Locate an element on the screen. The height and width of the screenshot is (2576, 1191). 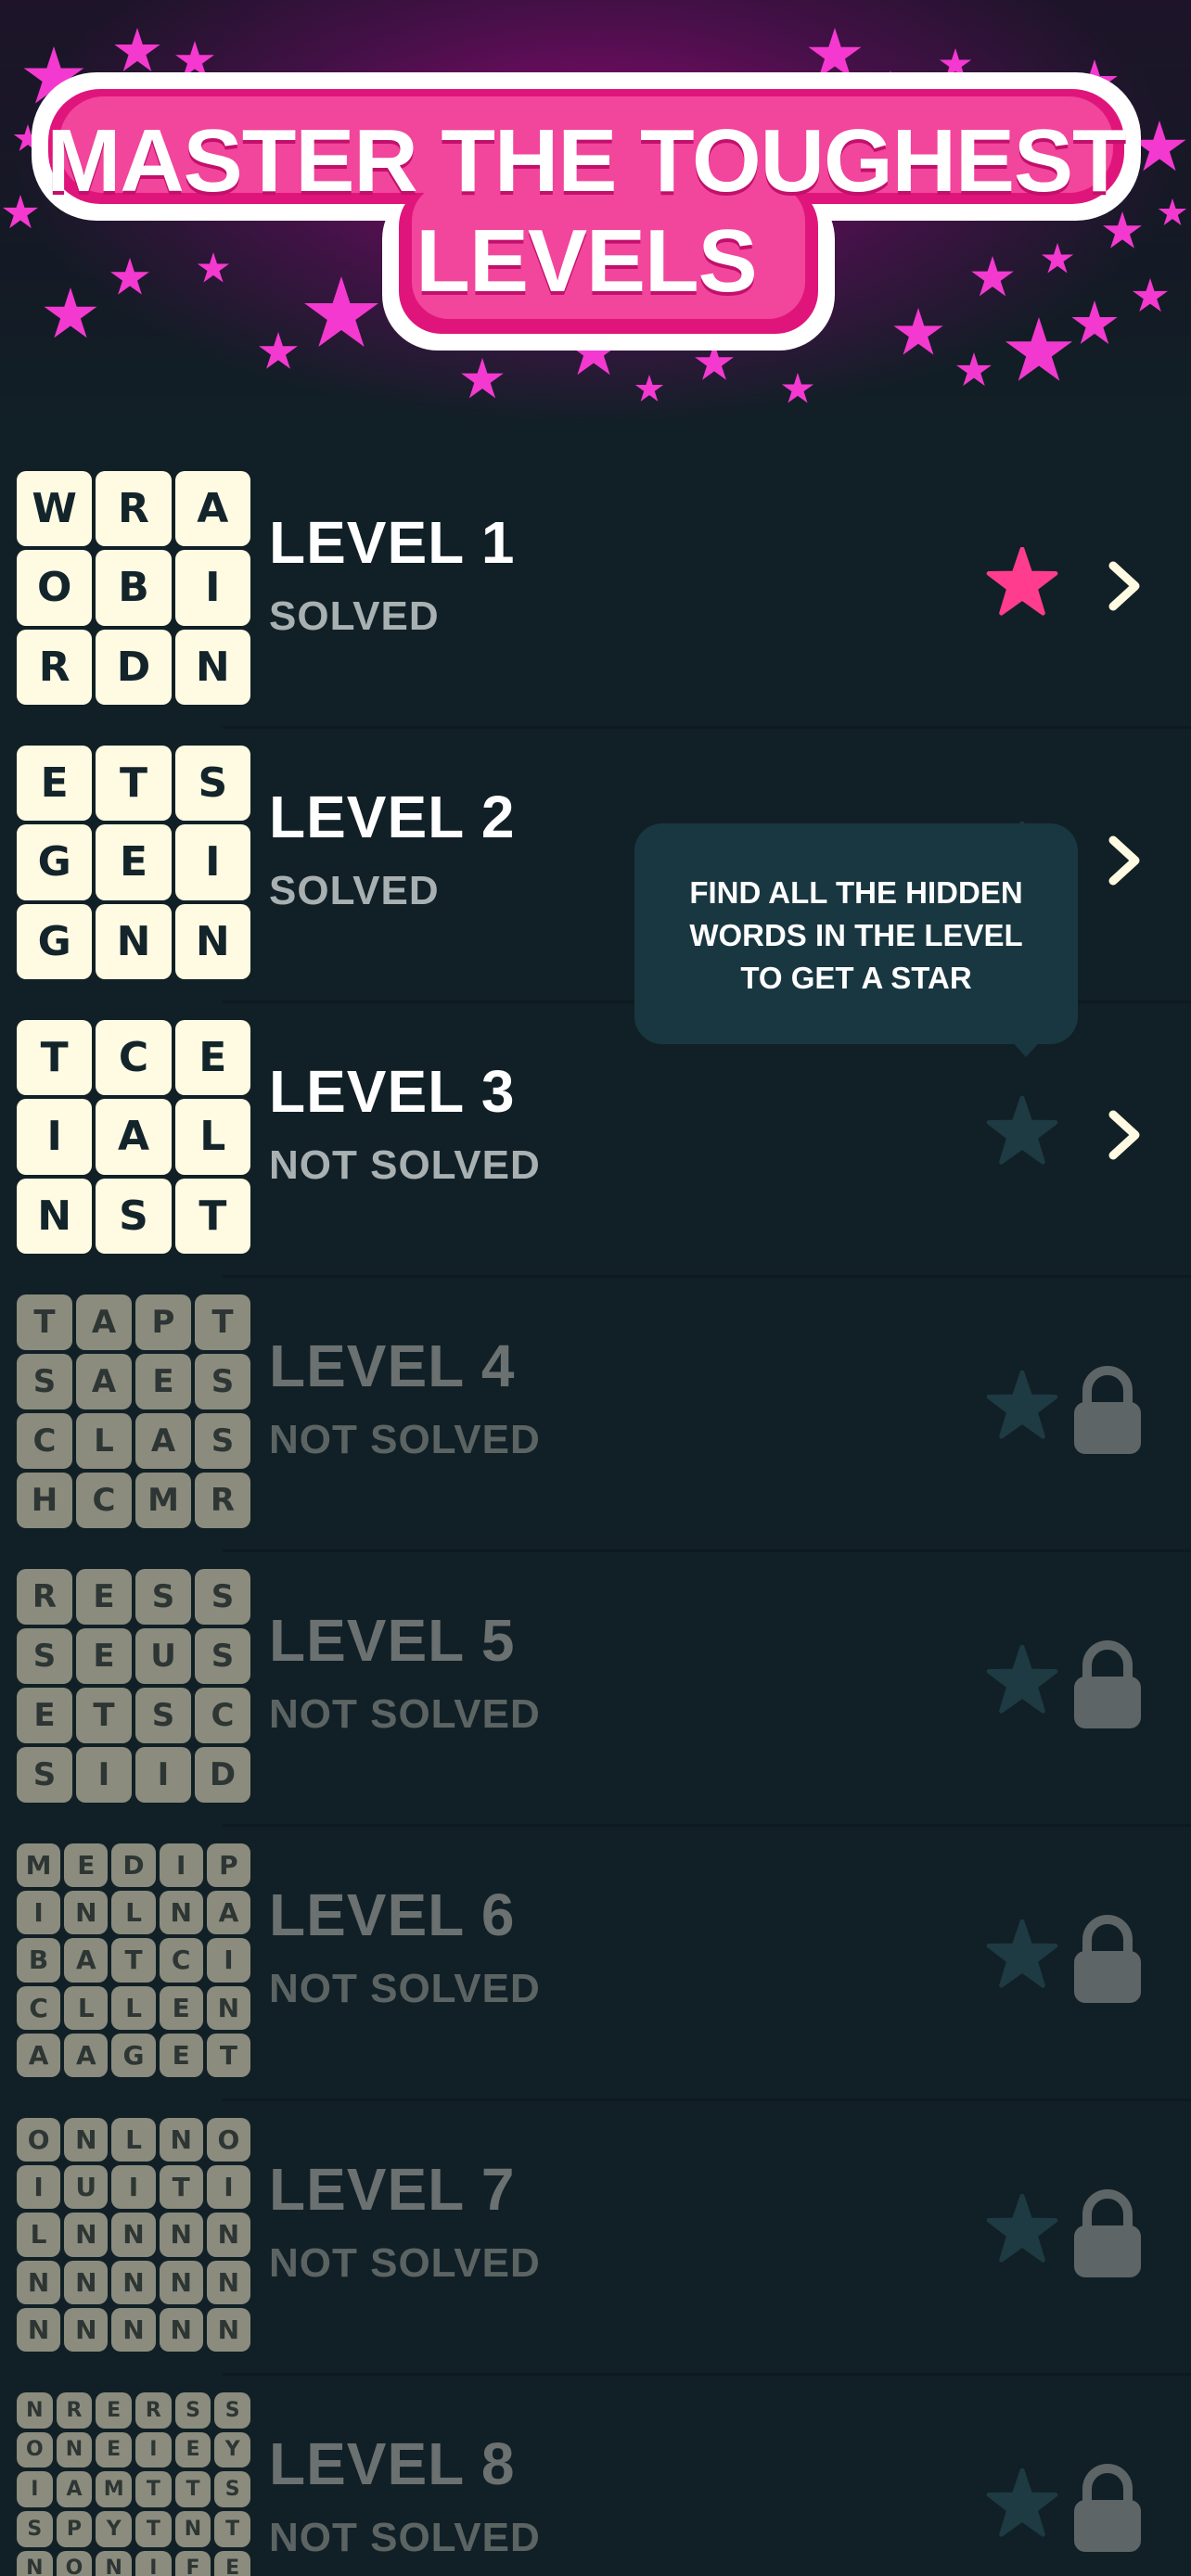
level-title: LEVEL 5 is located at coordinates (392, 1640).